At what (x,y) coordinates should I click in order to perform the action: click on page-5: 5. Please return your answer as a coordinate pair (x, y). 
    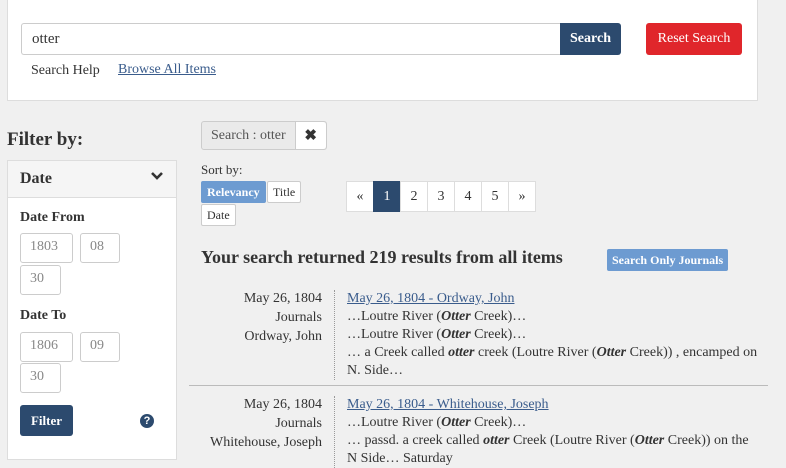
    Looking at the image, I should click on (495, 196).